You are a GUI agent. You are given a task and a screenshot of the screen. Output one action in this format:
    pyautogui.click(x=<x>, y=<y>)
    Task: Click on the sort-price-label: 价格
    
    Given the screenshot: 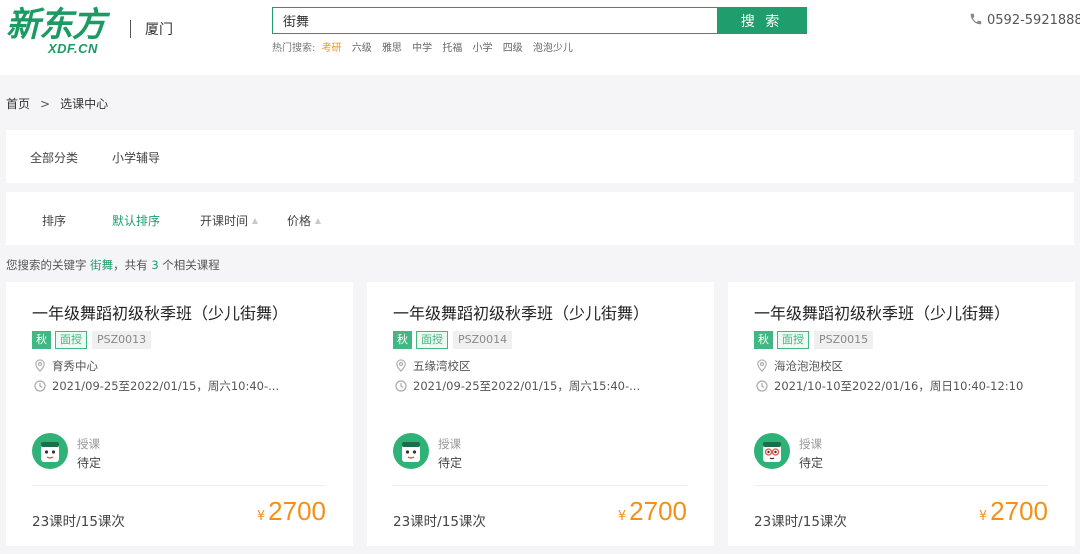 What is the action you would take?
    pyautogui.click(x=299, y=221)
    